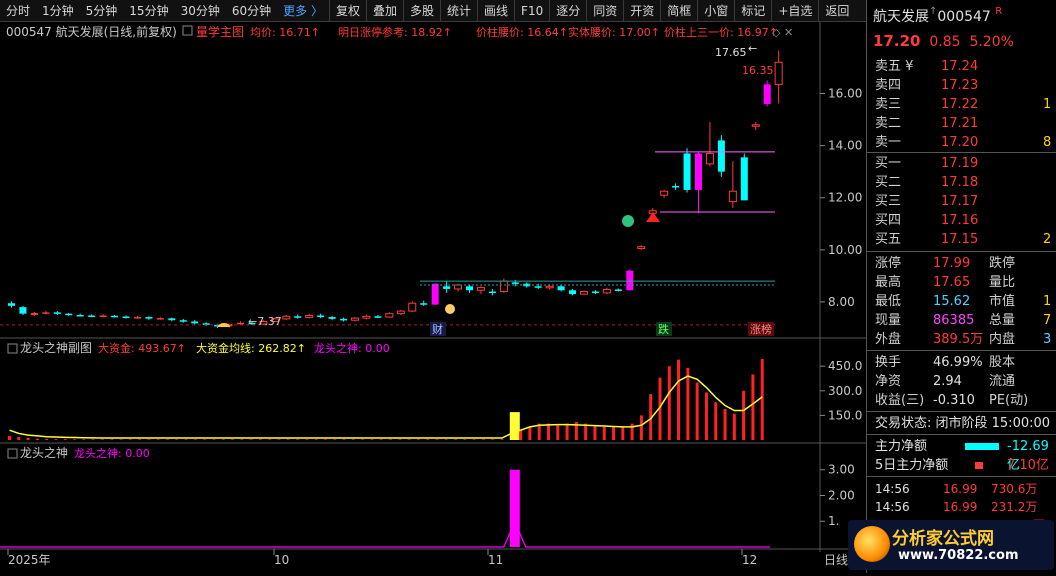 The height and width of the screenshot is (576, 1056). What do you see at coordinates (961, 183) in the screenshot?
I see `bid-row: 买二 17.18` at bounding box center [961, 183].